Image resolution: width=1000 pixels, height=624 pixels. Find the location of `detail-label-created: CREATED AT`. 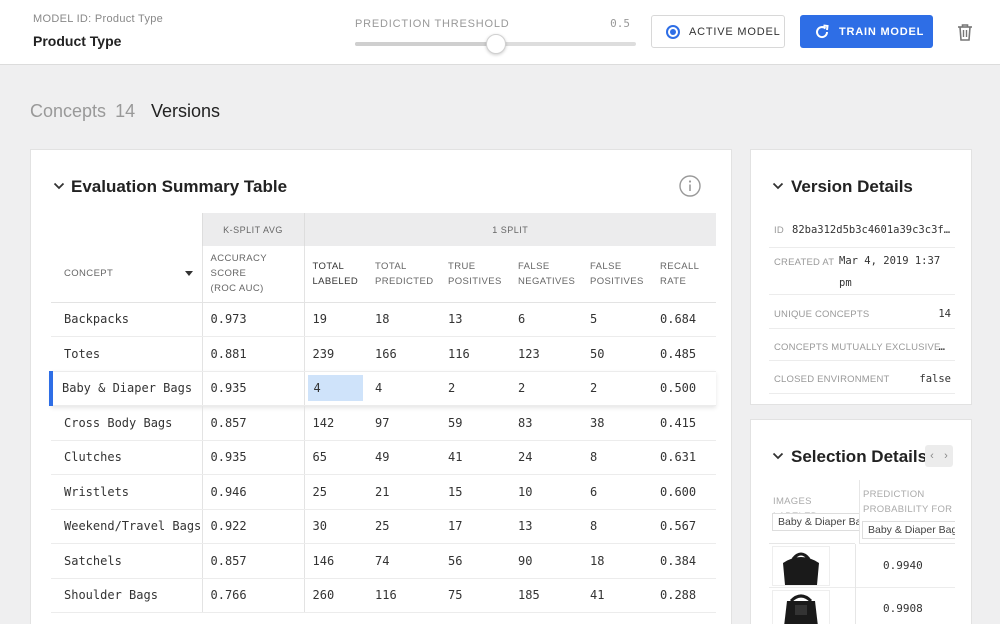

detail-label-created: CREATED AT is located at coordinates (804, 262).